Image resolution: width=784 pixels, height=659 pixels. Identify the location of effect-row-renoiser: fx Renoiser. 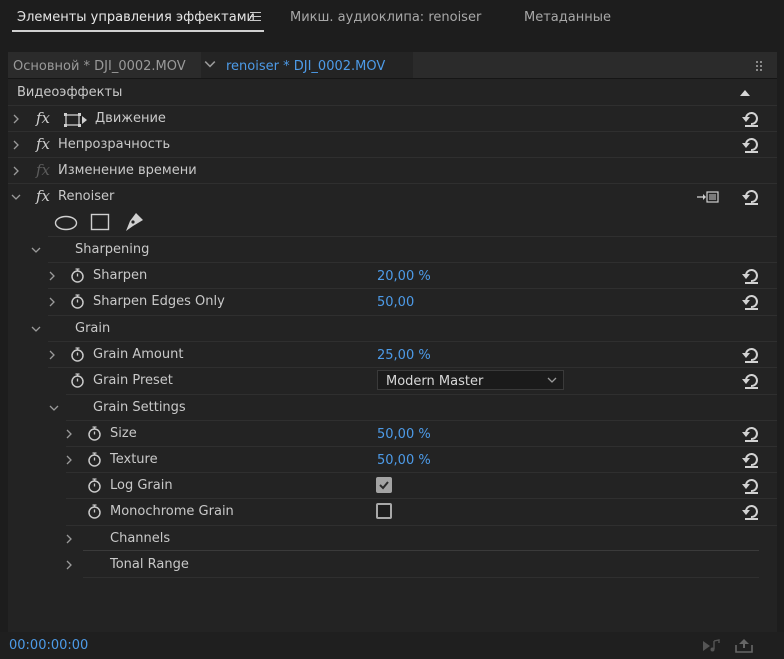
(392, 197).